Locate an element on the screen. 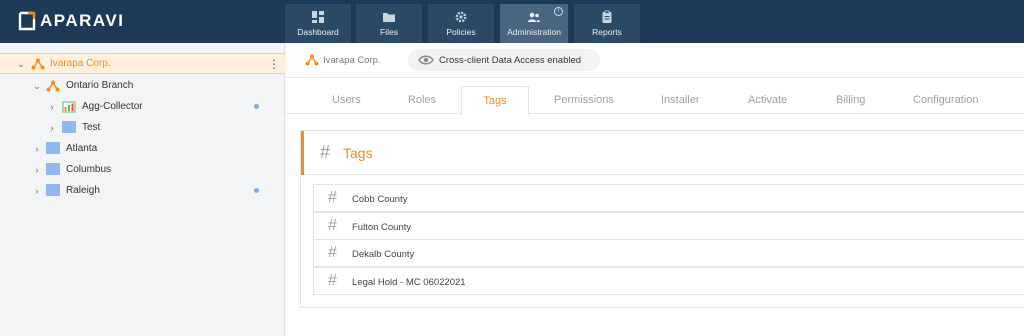 This screenshot has height=336, width=1024. tree-item-label: Ivarapa Corp. is located at coordinates (80, 63).